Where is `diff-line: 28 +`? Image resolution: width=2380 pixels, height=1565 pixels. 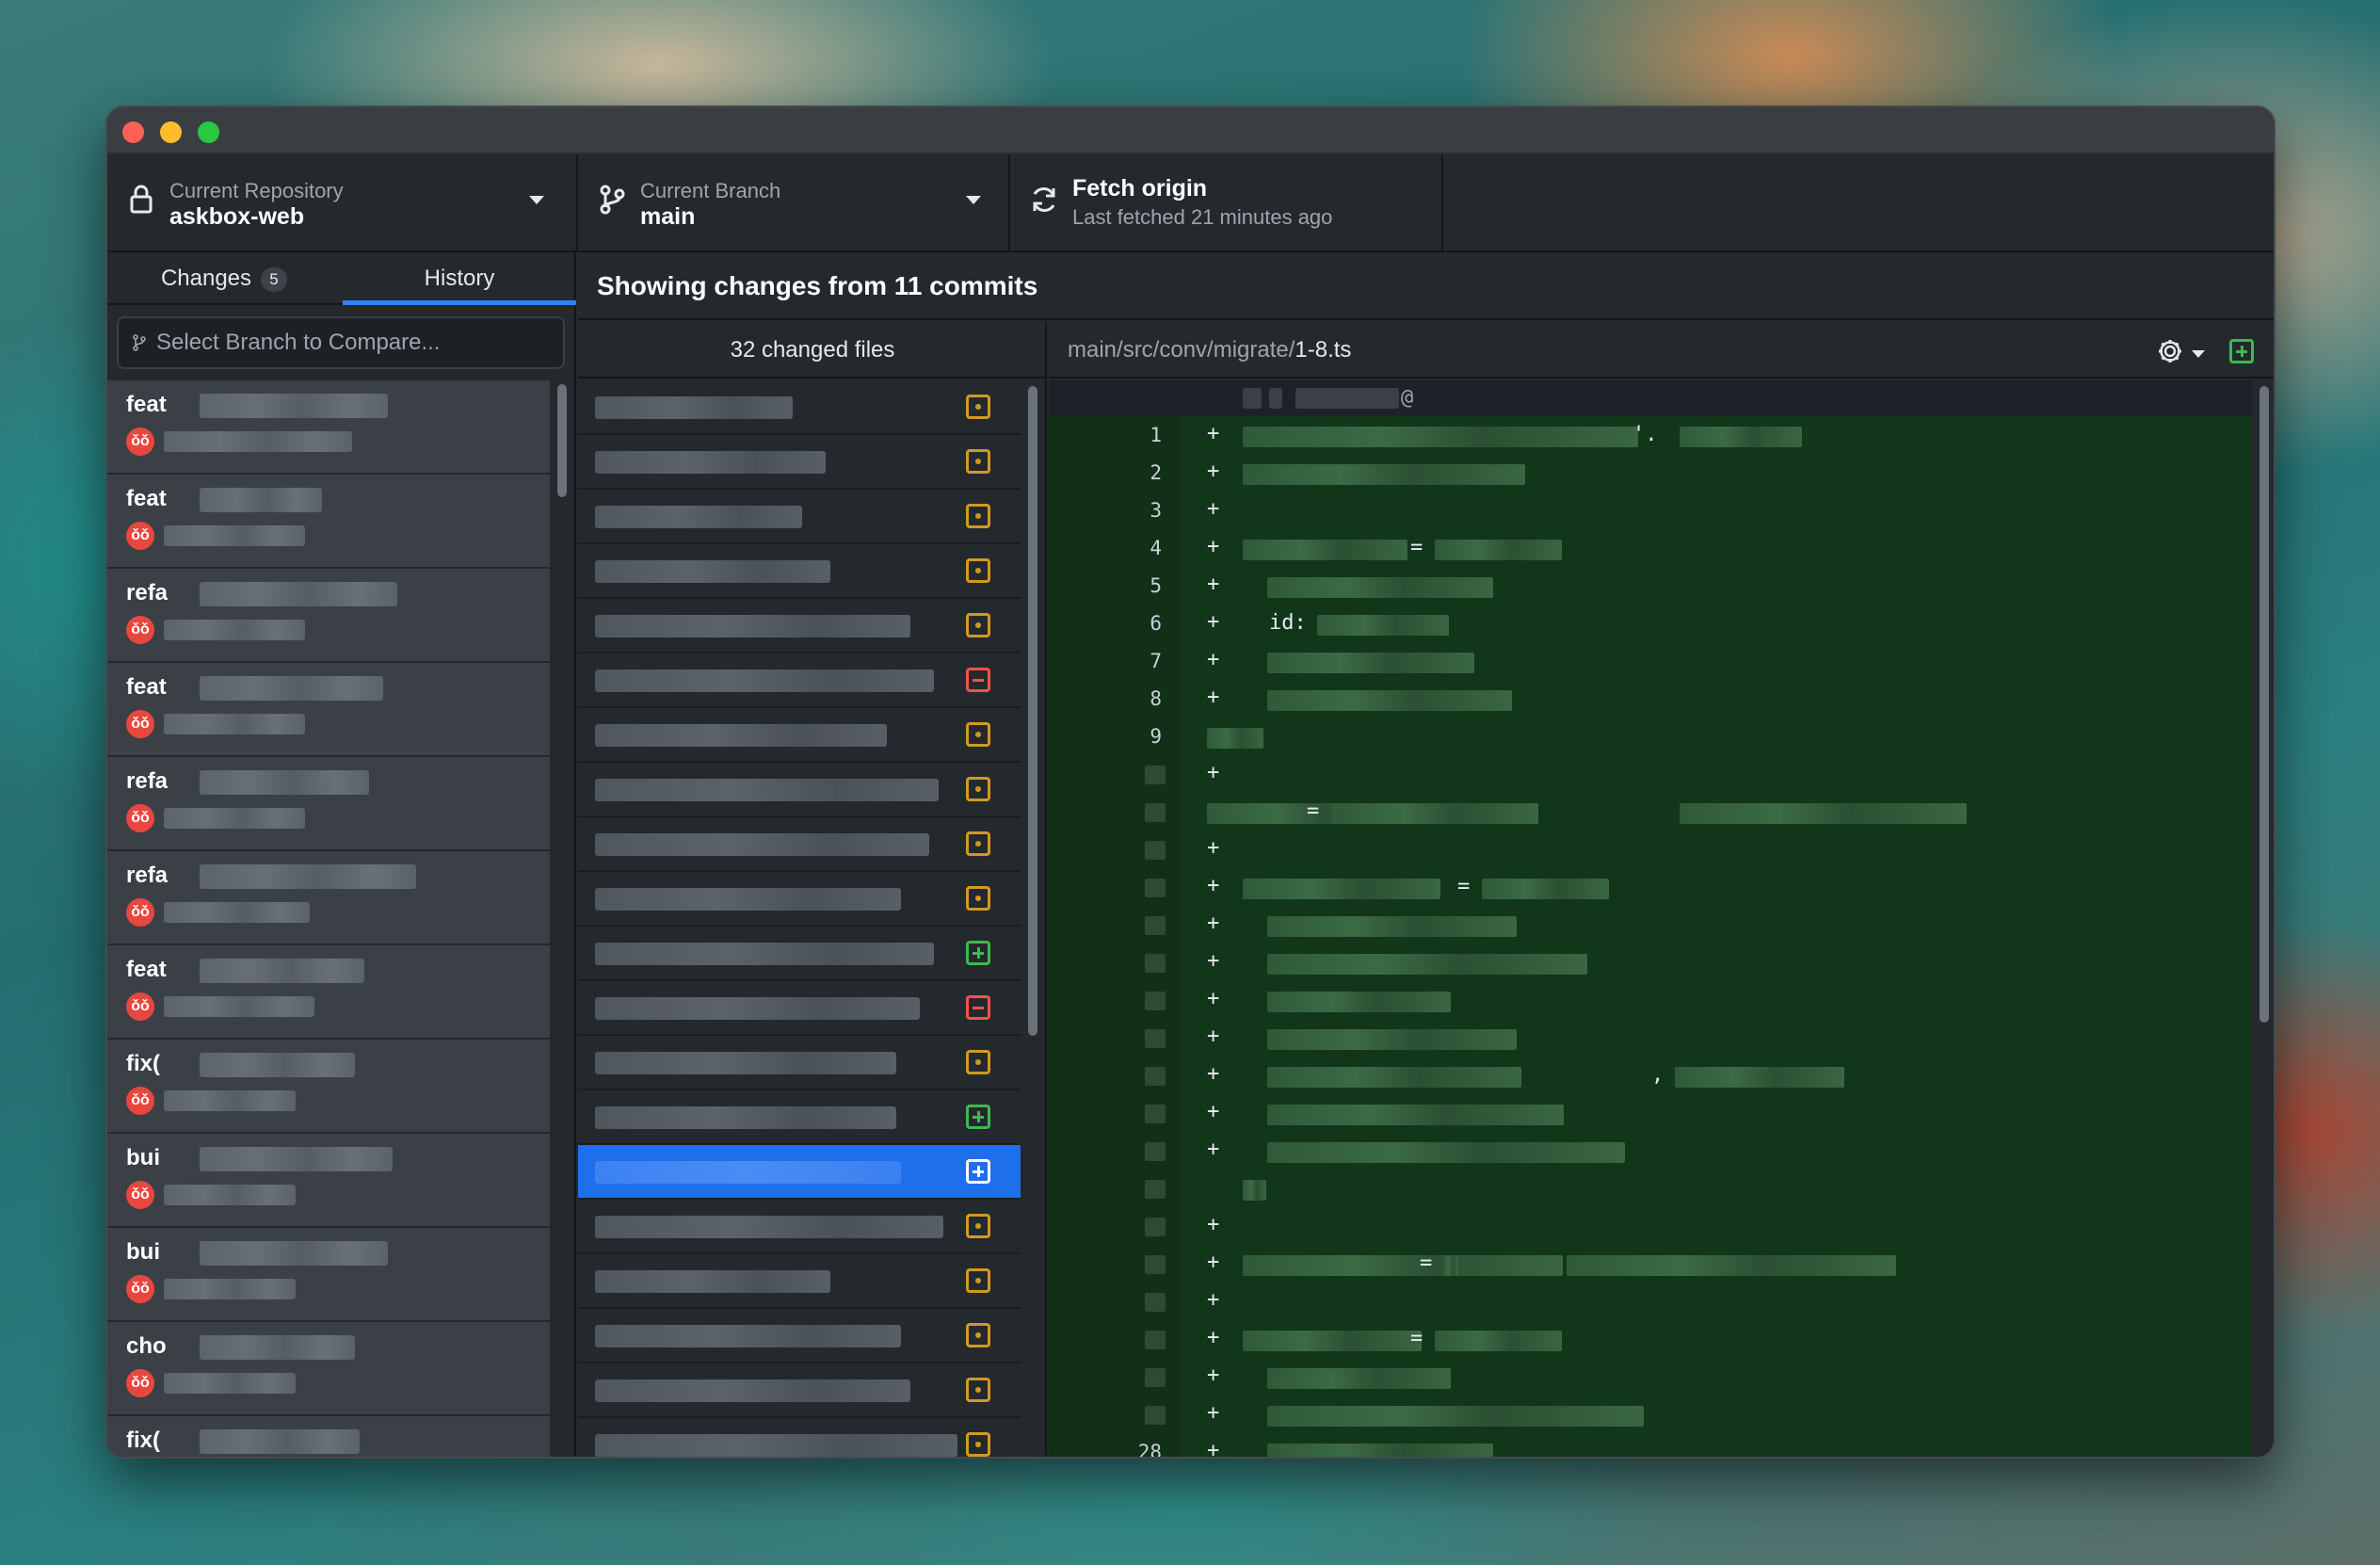
diff-line: 28 + is located at coordinates (1650, 1445).